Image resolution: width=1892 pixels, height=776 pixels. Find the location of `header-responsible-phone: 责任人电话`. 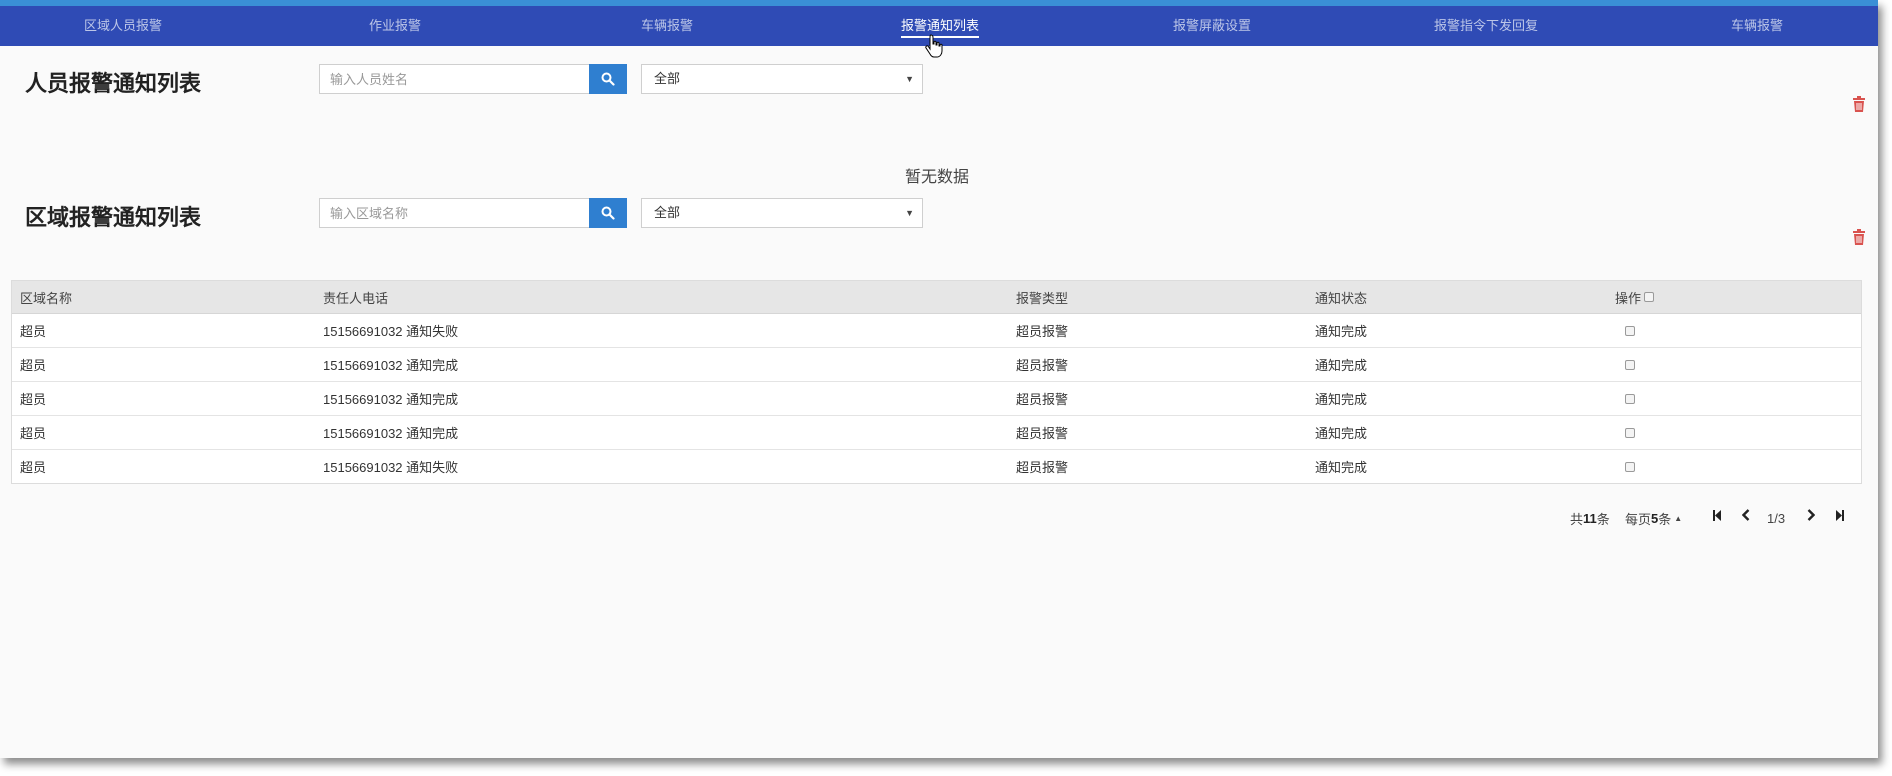

header-responsible-phone: 责任人电话 is located at coordinates (356, 298).